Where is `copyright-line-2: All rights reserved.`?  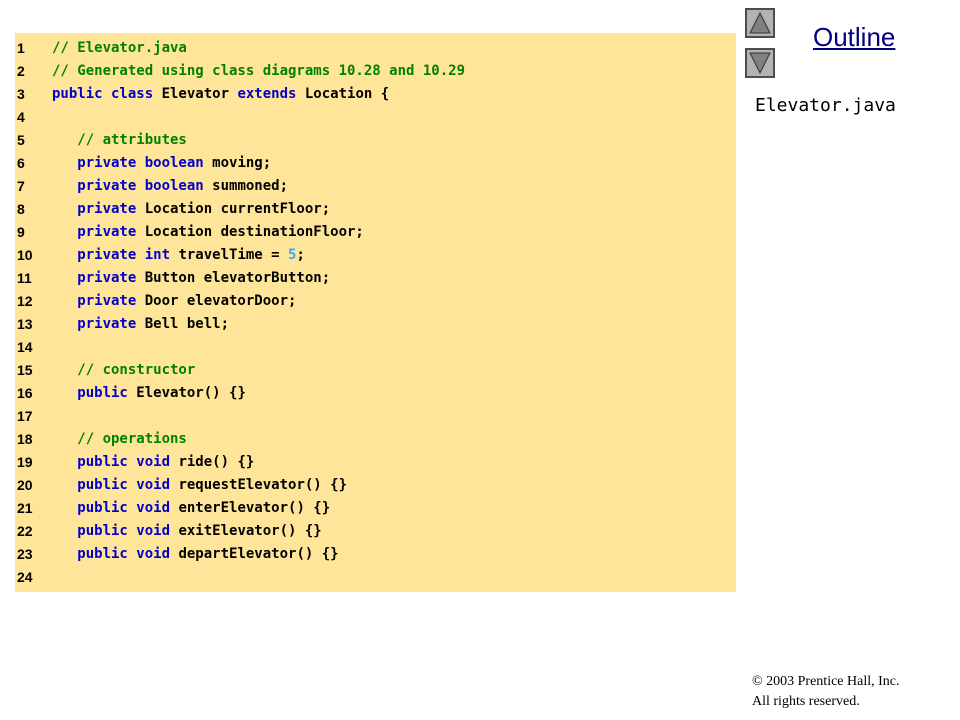
copyright-line-2: All rights reserved. is located at coordinates (806, 701).